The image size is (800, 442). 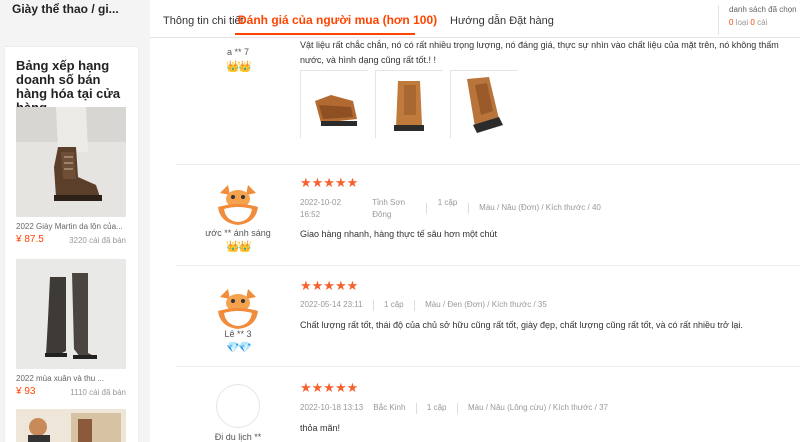 What do you see at coordinates (26, 391) in the screenshot?
I see `product-price: ¥ 93` at bounding box center [26, 391].